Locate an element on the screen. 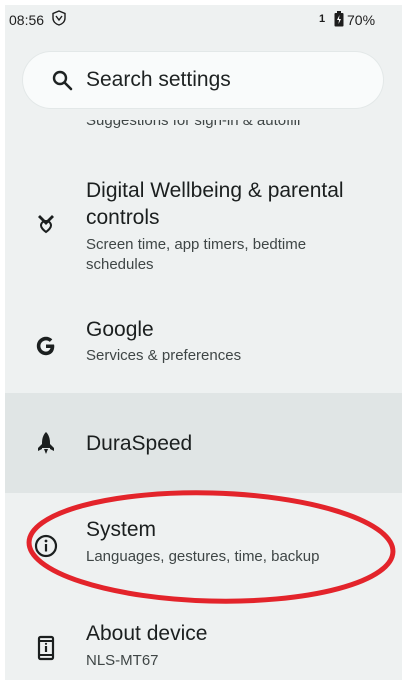  settings-item-google: Google Services & preferences is located at coordinates (203, 345).